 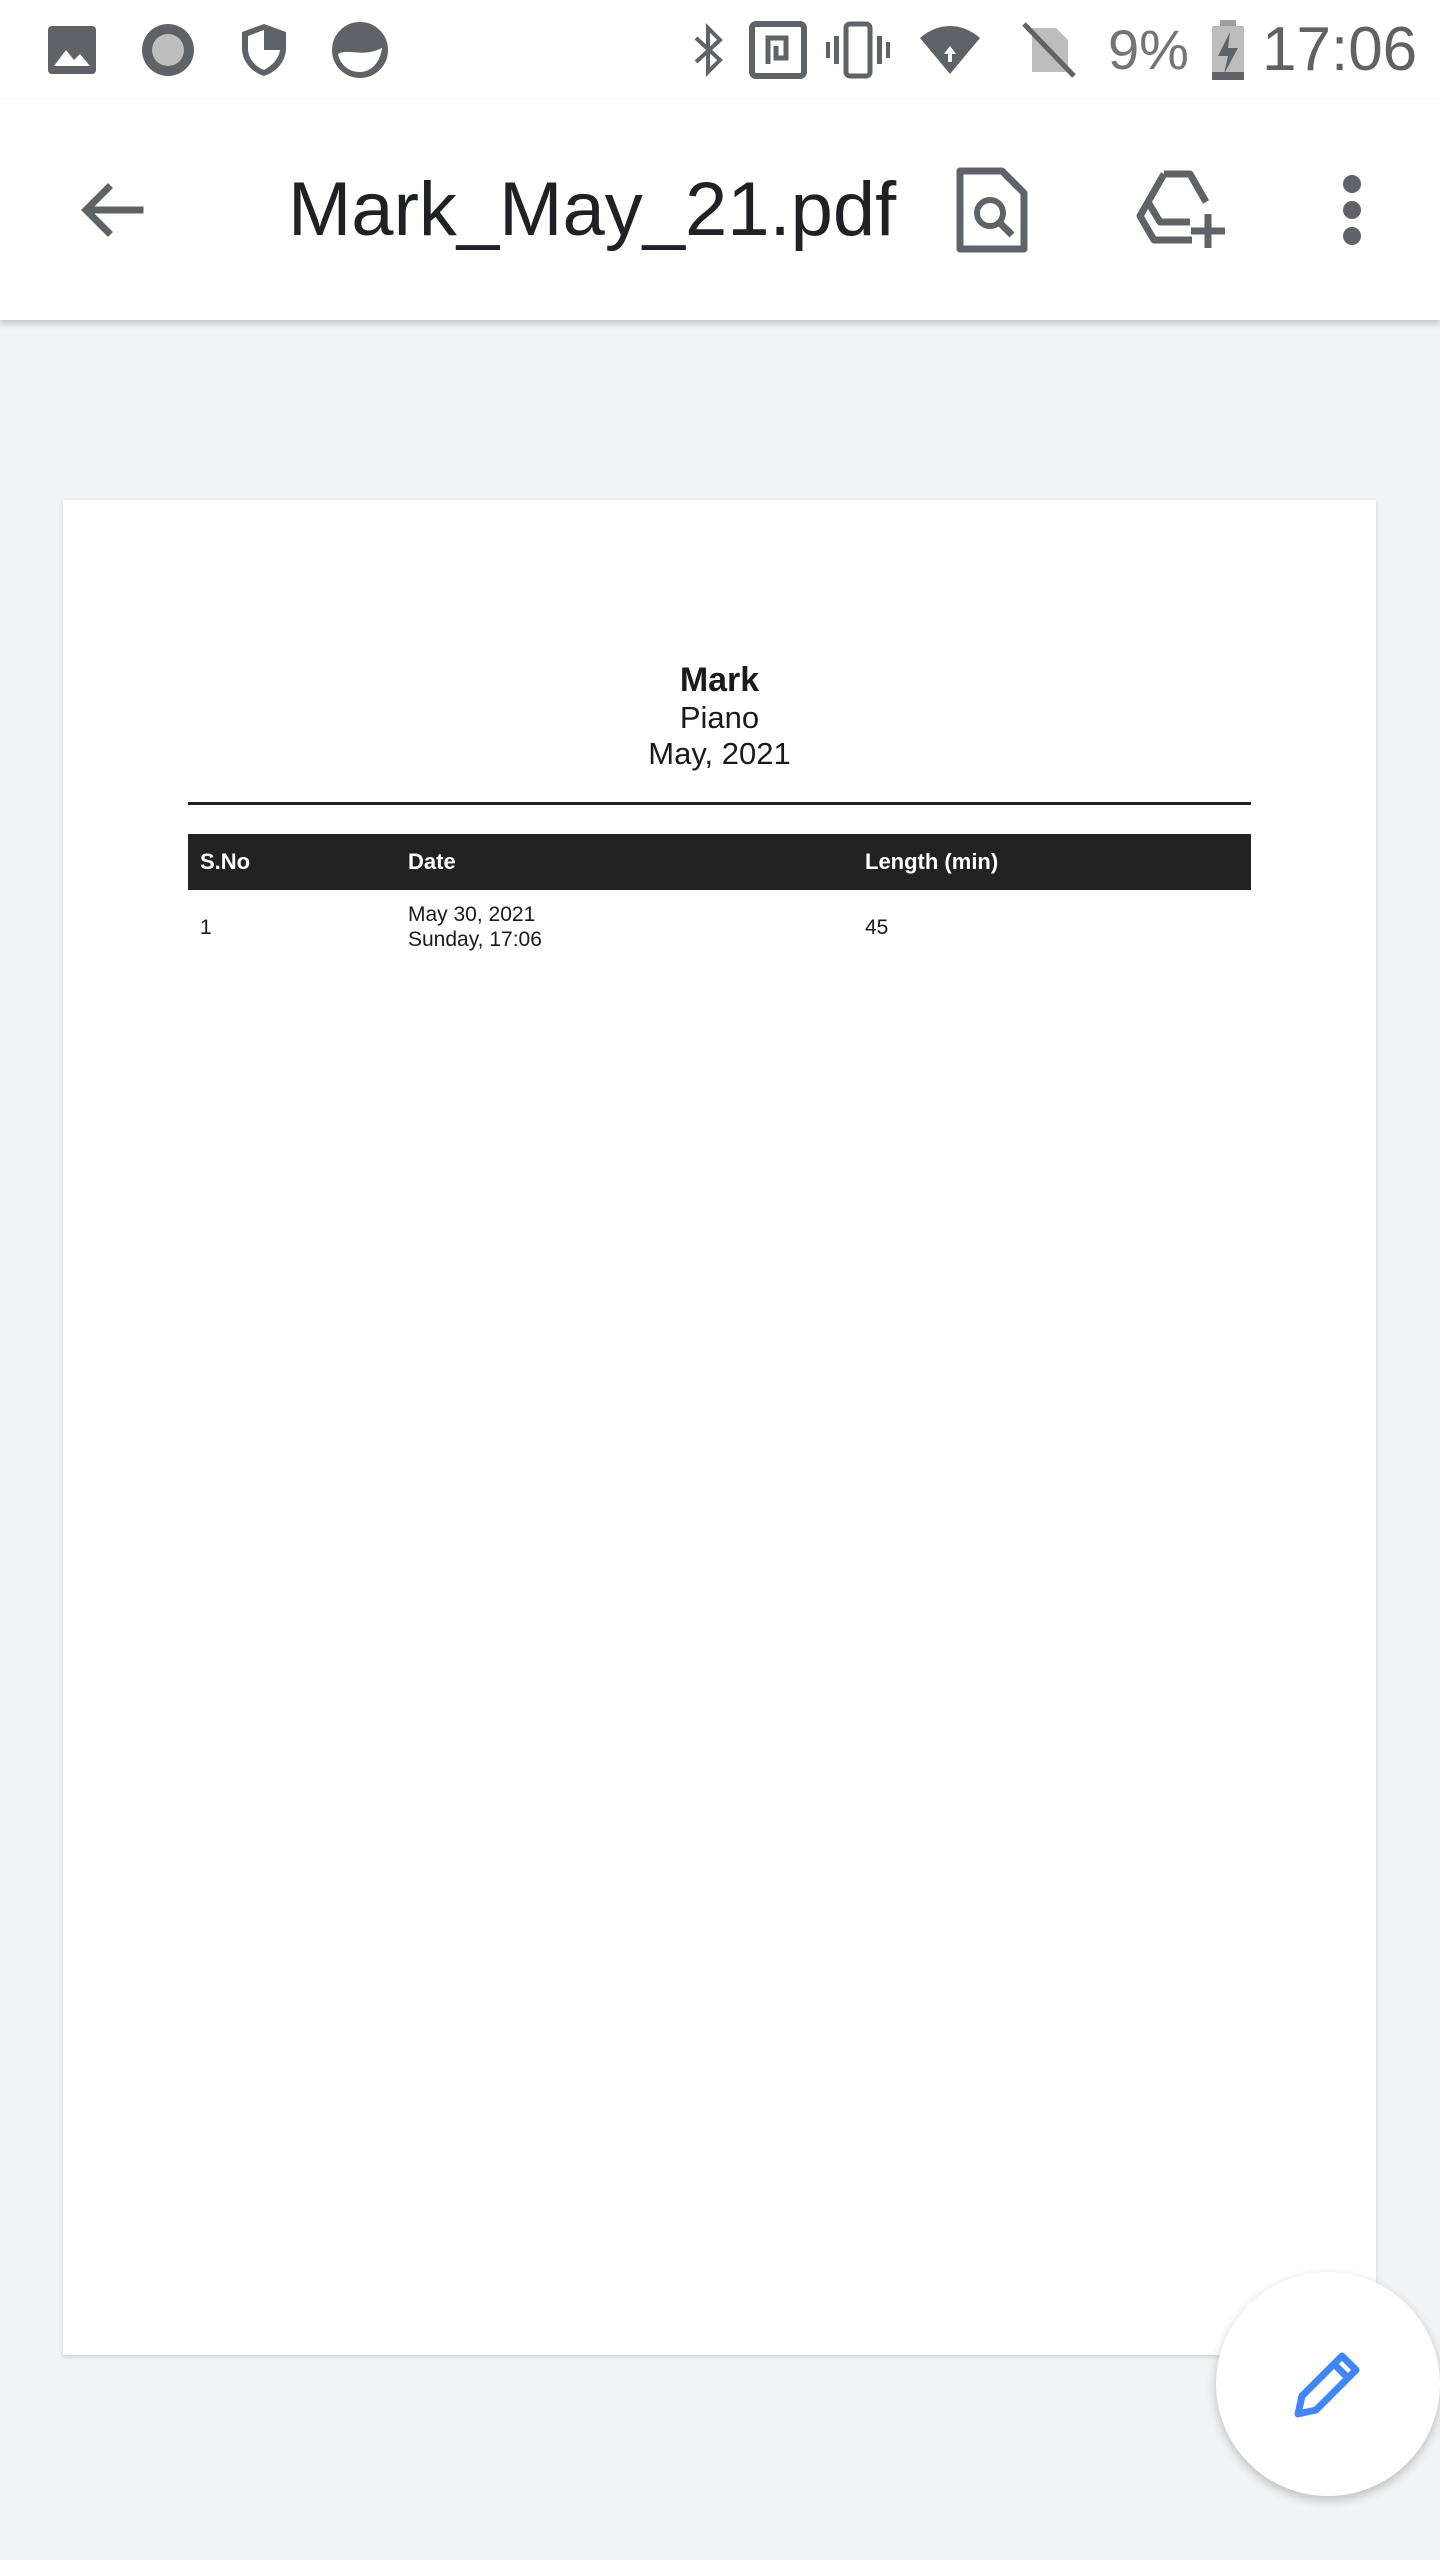 I want to click on gallery-icon, so click(x=72, y=50).